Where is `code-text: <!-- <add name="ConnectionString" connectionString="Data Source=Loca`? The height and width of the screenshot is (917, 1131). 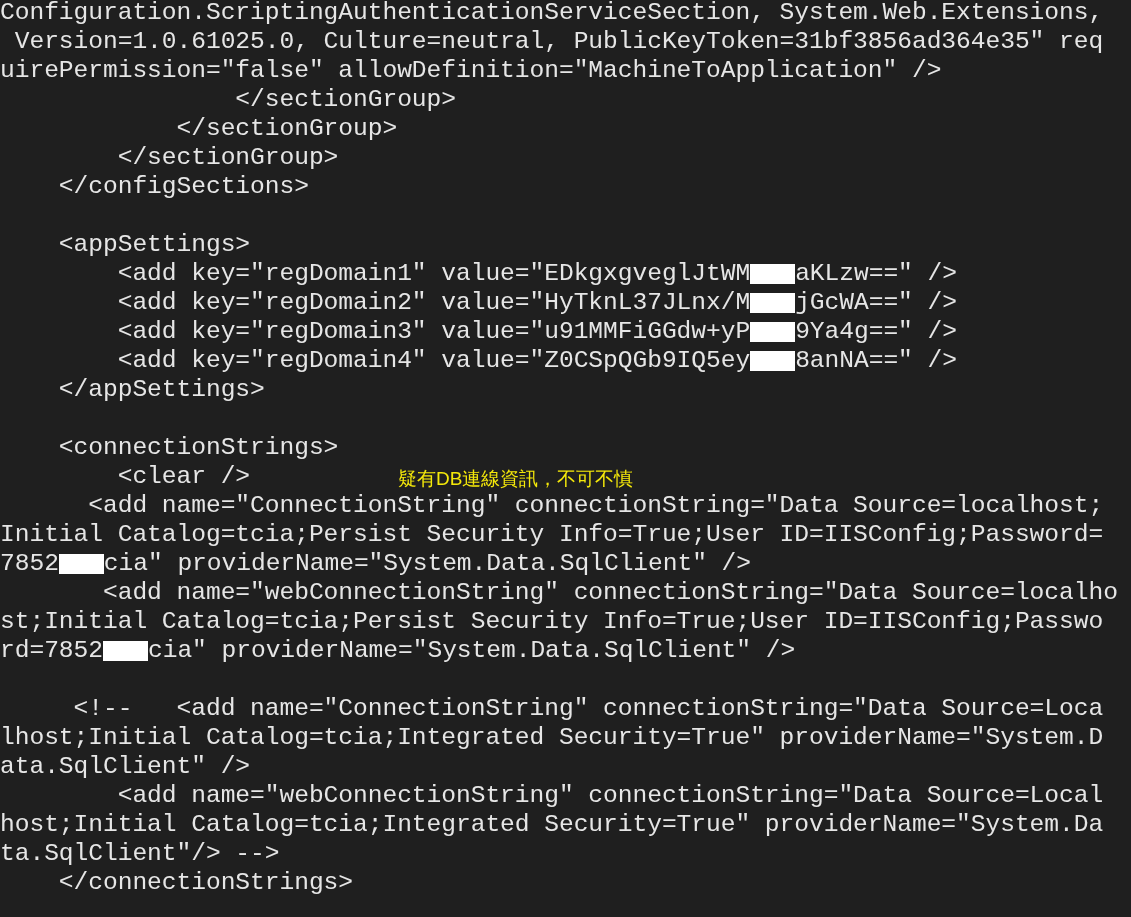 code-text: <!-- <add name="ConnectionString" connectionString="Data Source=Loca is located at coordinates (588, 708).